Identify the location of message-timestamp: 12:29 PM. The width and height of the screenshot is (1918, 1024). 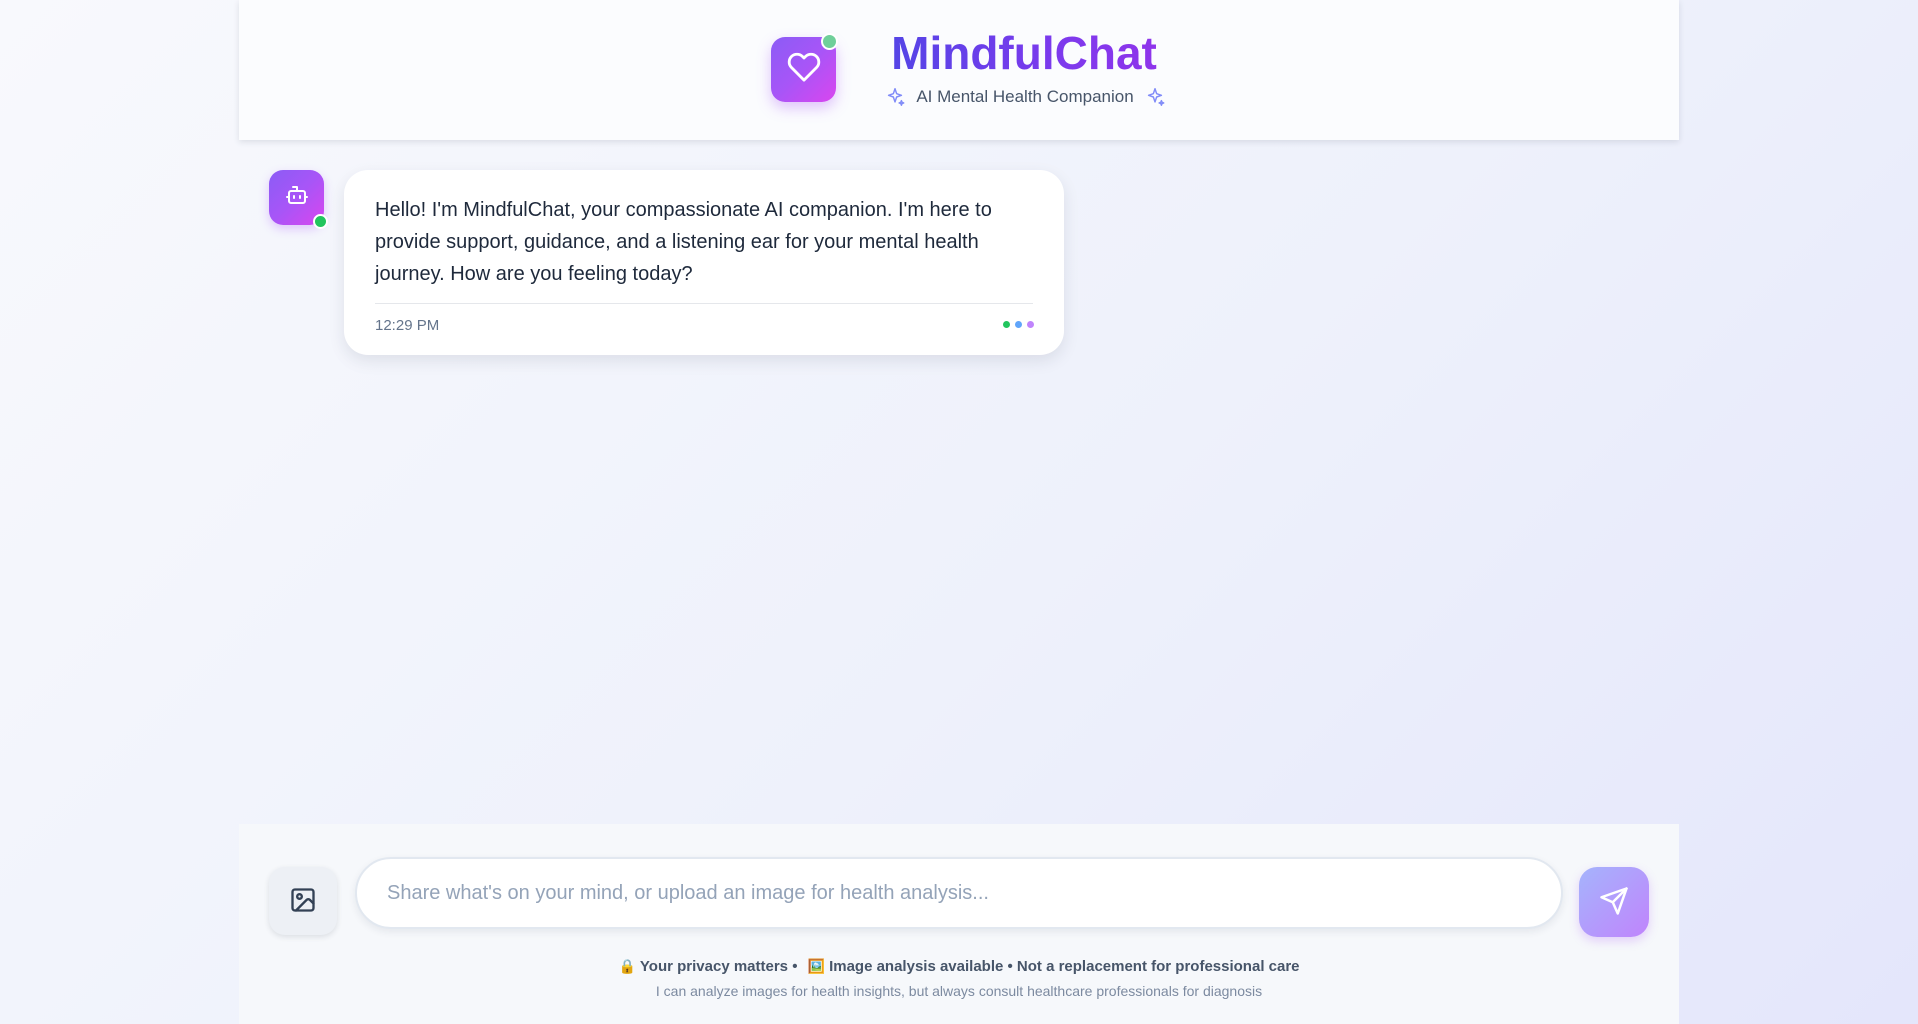
(407, 325).